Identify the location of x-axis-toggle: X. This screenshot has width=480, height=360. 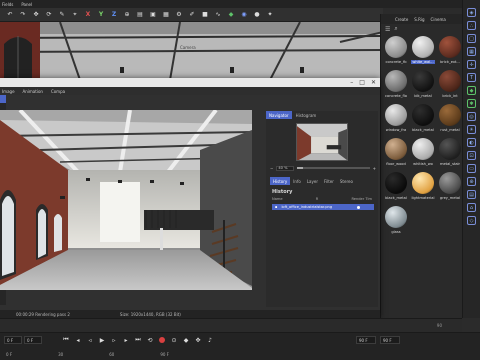
(88, 15).